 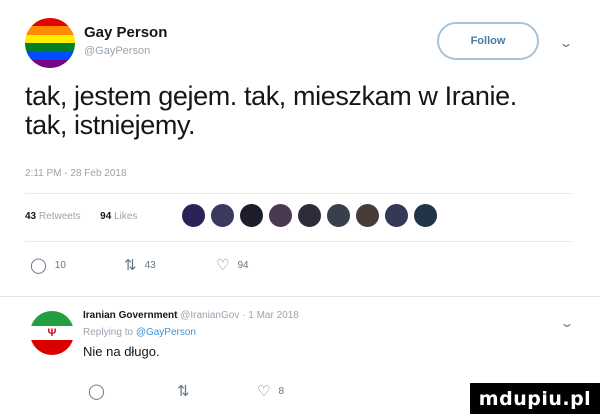 I want to click on reply-author-avatar: Ψ, so click(x=52, y=333).